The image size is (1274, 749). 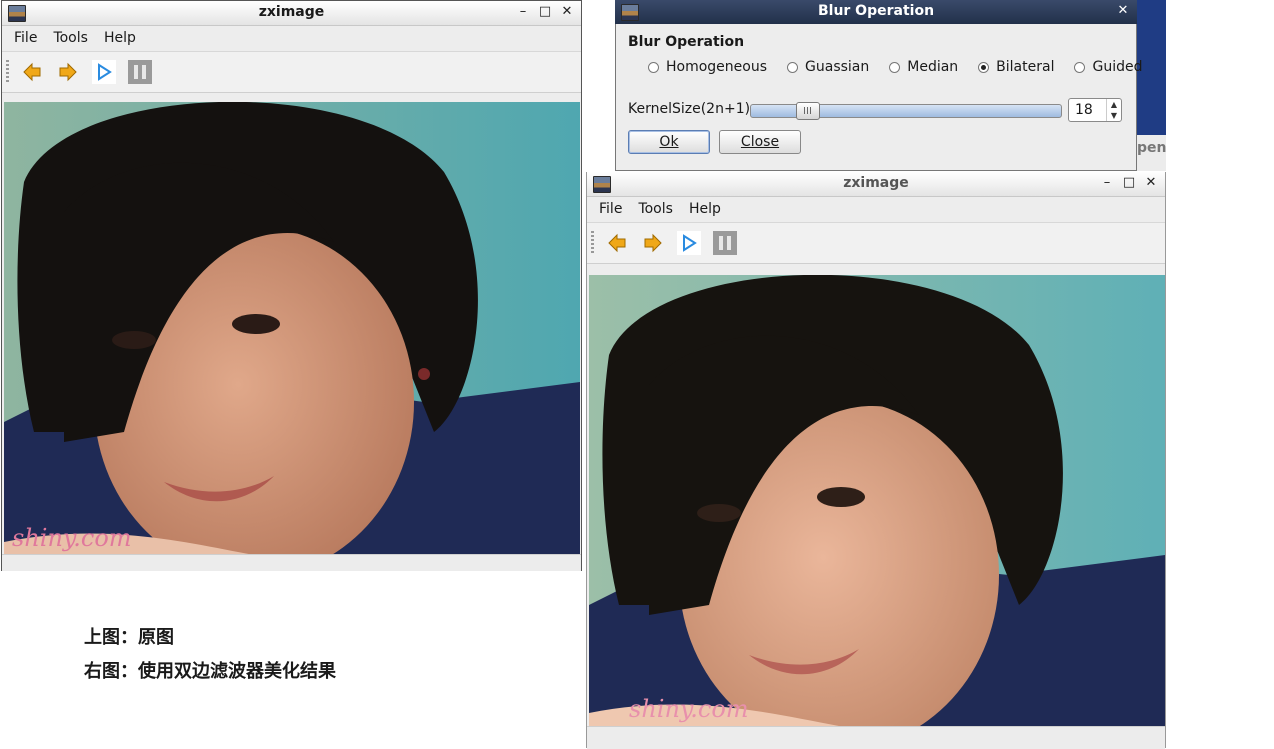 What do you see at coordinates (1117, 67) in the screenshot?
I see `radio-label: Guided` at bounding box center [1117, 67].